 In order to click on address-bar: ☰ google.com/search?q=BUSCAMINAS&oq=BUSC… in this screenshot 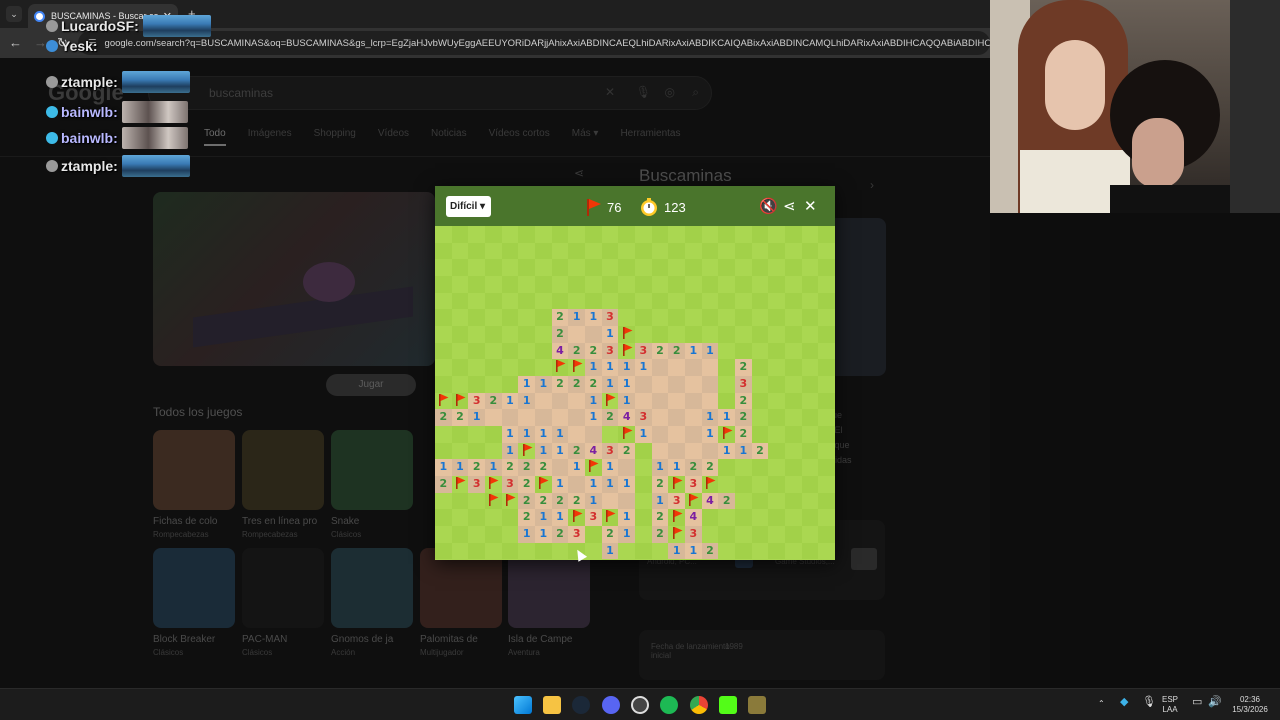, I will do `click(534, 43)`.